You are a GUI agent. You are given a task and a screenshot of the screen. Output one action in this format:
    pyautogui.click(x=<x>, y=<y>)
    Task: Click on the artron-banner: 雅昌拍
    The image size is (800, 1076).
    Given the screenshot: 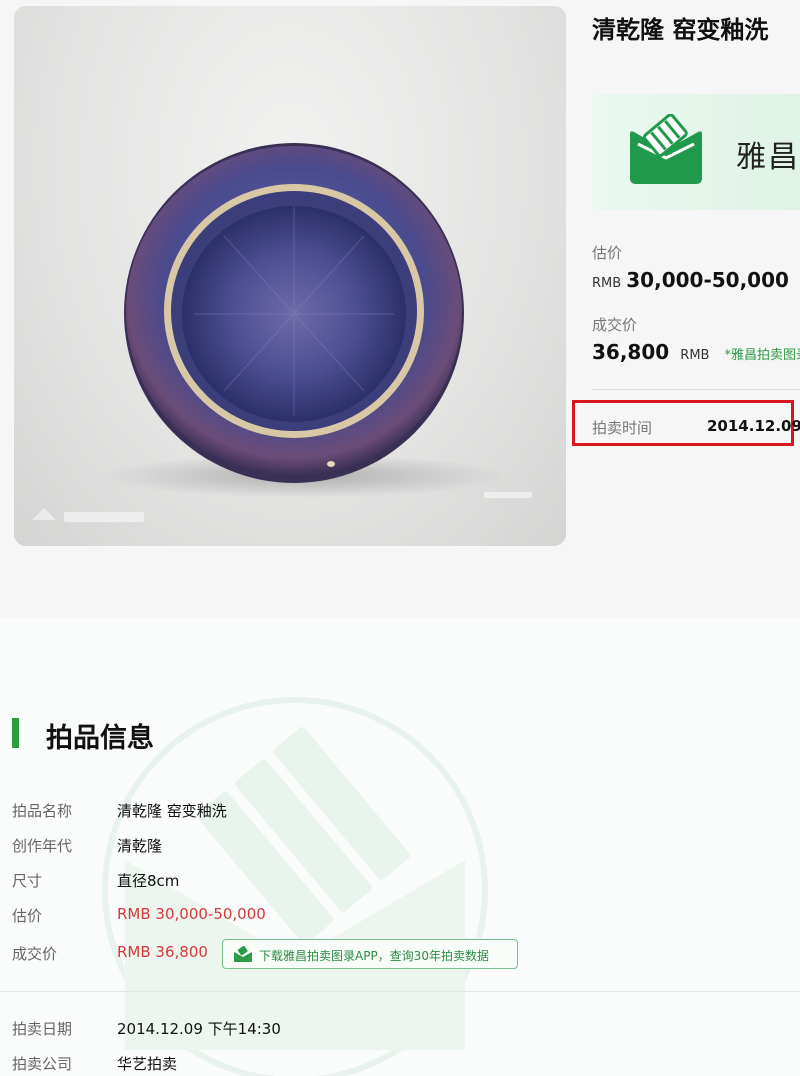 What is the action you would take?
    pyautogui.click(x=696, y=152)
    